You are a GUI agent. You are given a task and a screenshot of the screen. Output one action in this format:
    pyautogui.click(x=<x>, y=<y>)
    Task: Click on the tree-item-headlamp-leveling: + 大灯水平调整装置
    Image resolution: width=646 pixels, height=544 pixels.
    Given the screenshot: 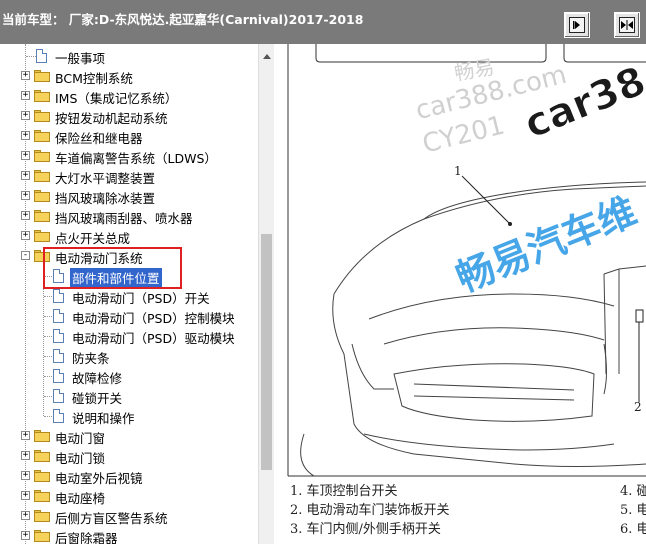 What is the action you would take?
    pyautogui.click(x=129, y=176)
    